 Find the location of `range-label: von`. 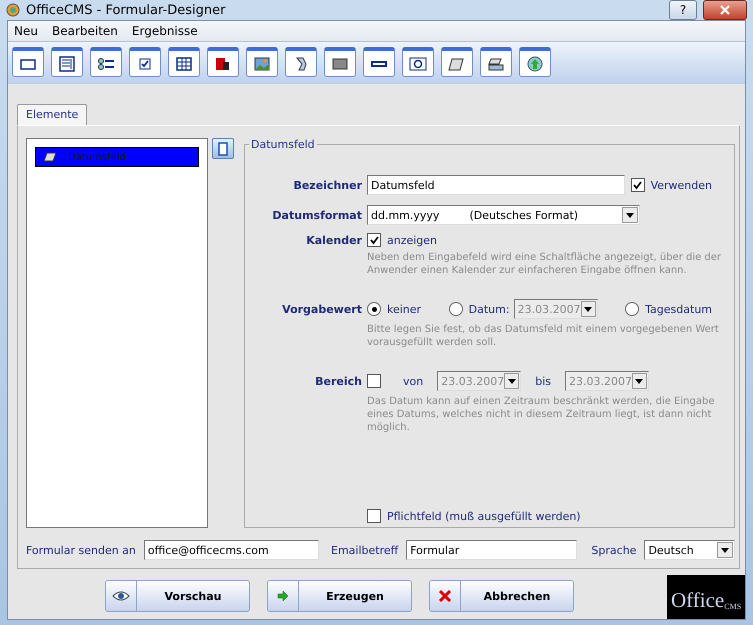

range-label: von is located at coordinates (413, 381).